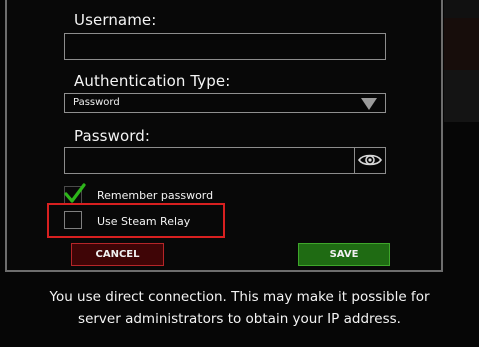 This screenshot has width=479, height=347. What do you see at coordinates (225, 160) in the screenshot?
I see `password-field` at bounding box center [225, 160].